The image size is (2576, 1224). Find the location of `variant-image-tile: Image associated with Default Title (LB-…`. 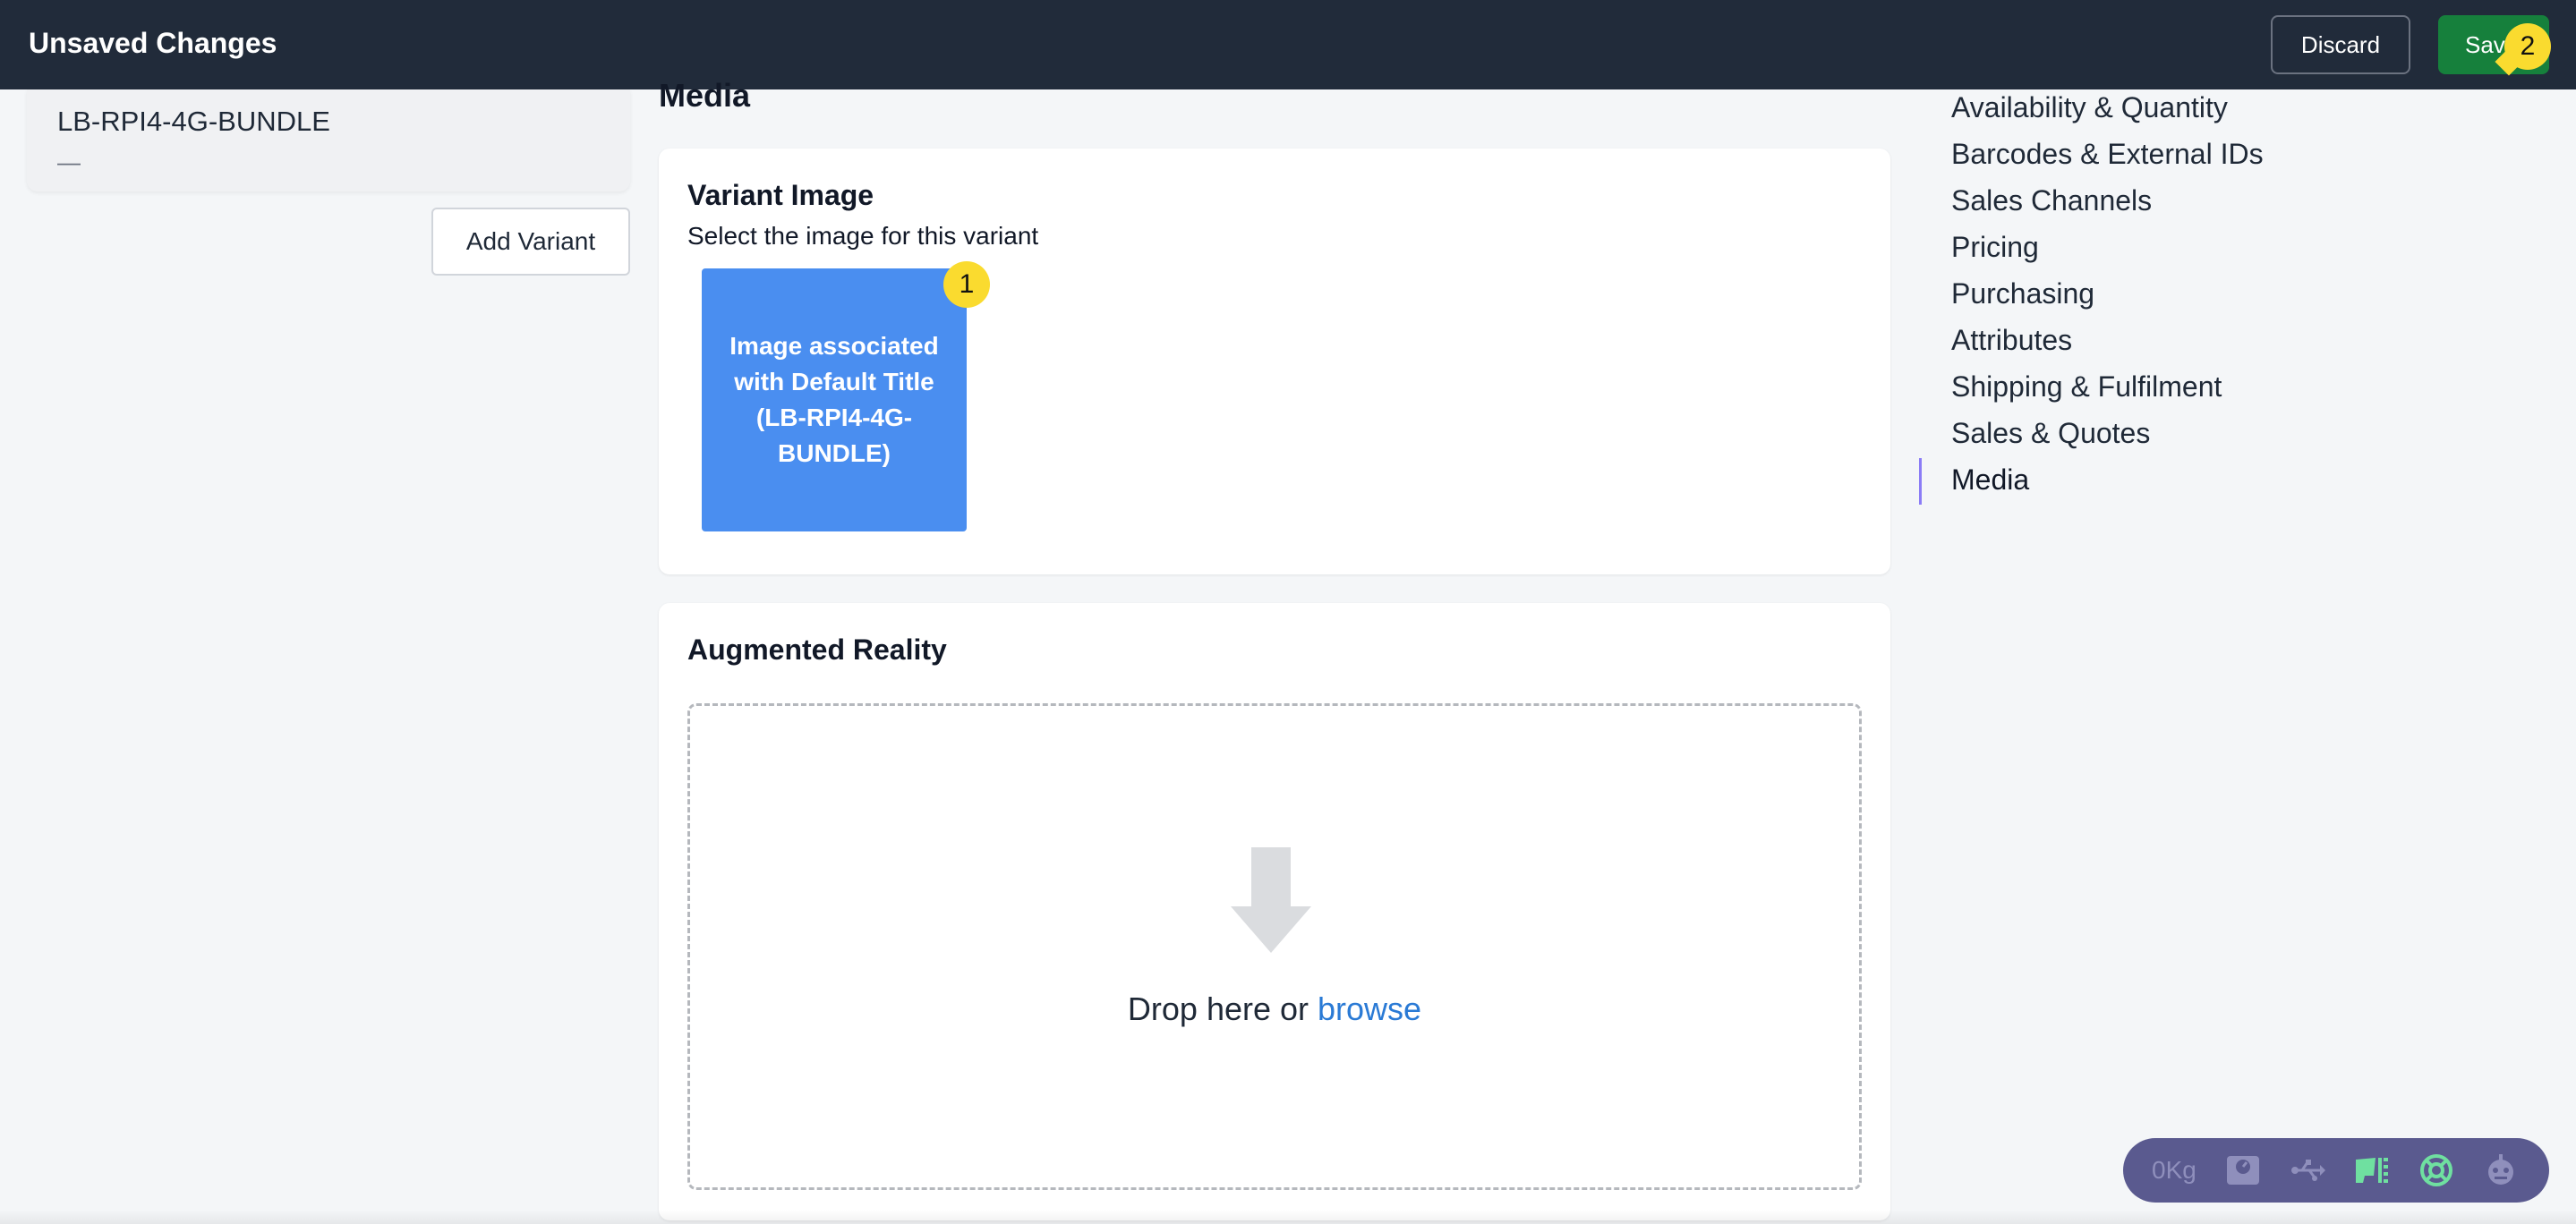

variant-image-tile: Image associated with Default Title (LB-… is located at coordinates (834, 399).